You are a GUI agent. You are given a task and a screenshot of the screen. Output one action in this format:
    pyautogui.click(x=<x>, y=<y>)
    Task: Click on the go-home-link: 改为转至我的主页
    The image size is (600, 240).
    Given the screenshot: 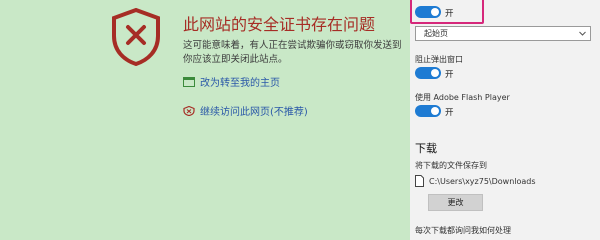 What is the action you would take?
    pyautogui.click(x=231, y=81)
    